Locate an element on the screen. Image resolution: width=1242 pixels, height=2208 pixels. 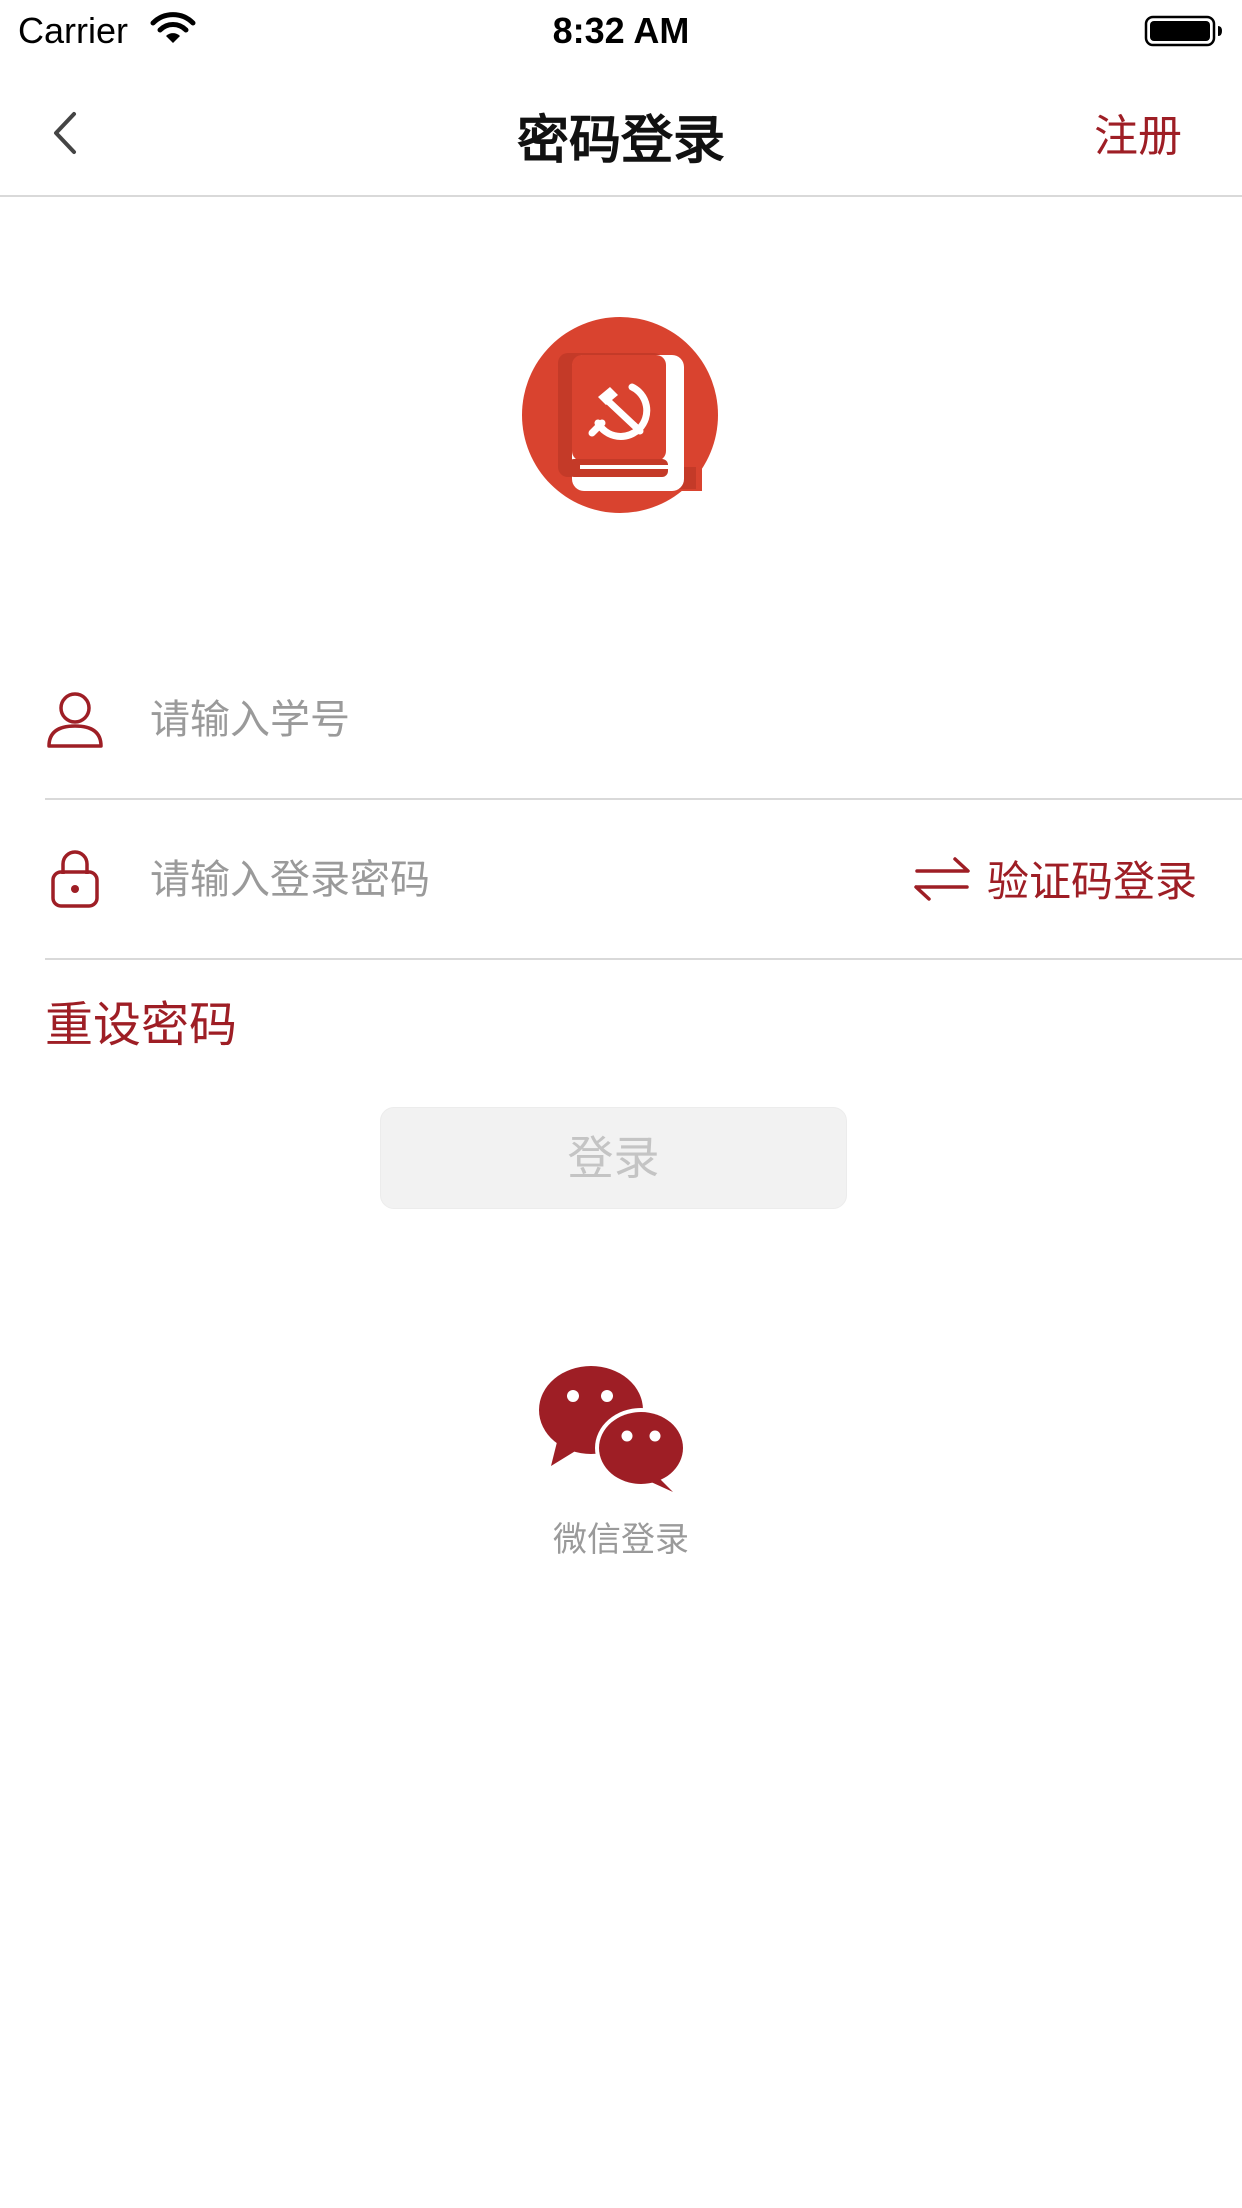
reset-password-link: 重设密码 is located at coordinates (141, 1020).